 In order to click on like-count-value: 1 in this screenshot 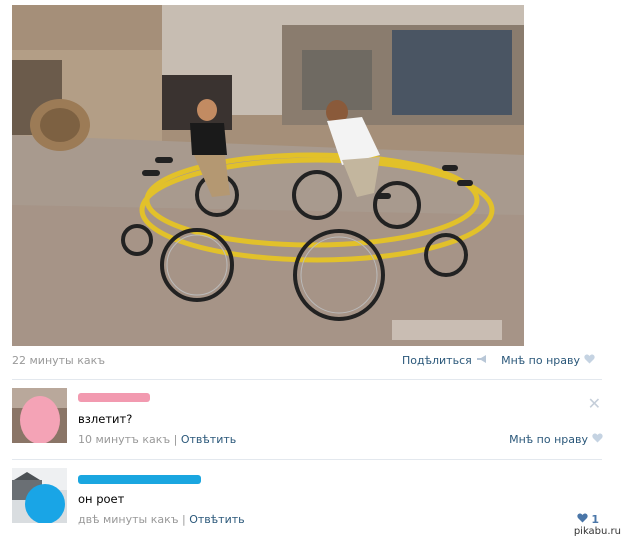, I will do `click(595, 519)`.